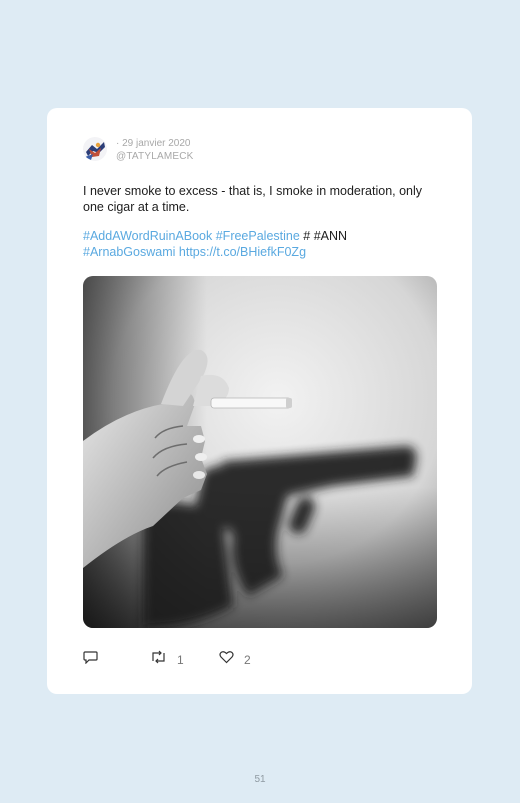 This screenshot has width=520, height=803. What do you see at coordinates (242, 252) in the screenshot?
I see `url-link: https://t.co/BHiefkF0Zg` at bounding box center [242, 252].